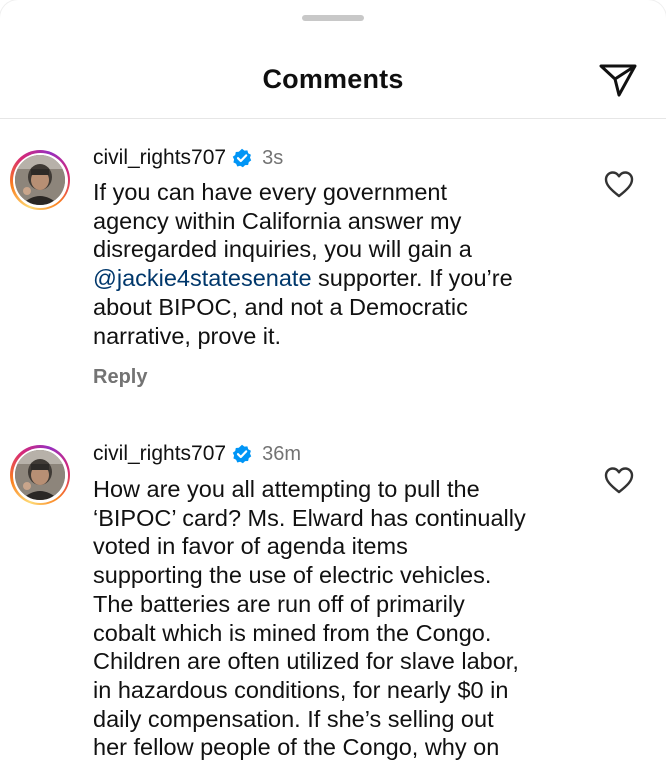 The width and height of the screenshot is (666, 771). Describe the element at coordinates (333, 118) in the screenshot. I see `header-divider` at that location.